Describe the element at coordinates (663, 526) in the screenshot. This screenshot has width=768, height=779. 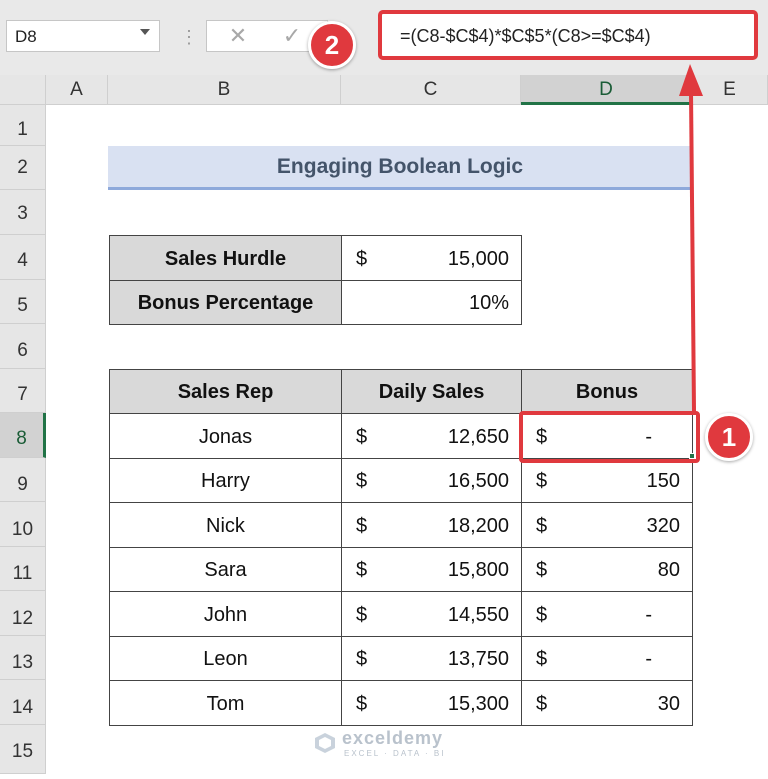
I see `bonus-amount: 320` at that location.